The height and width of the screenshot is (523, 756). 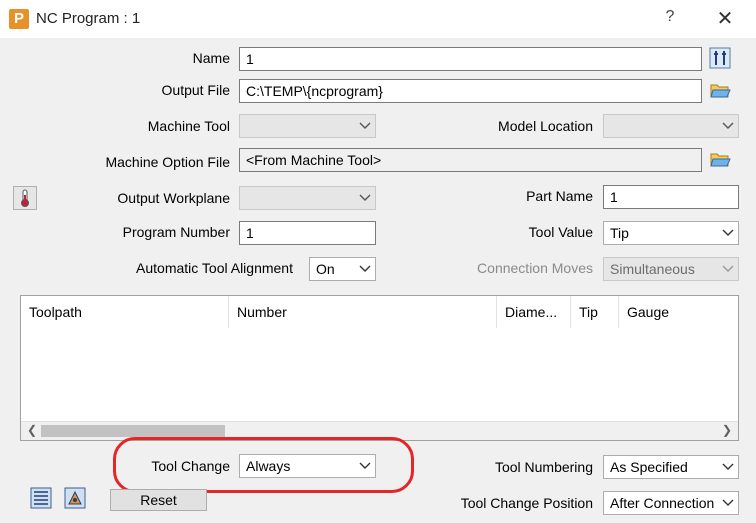 I want to click on tool-numbering-select: As Specified, so click(x=671, y=467).